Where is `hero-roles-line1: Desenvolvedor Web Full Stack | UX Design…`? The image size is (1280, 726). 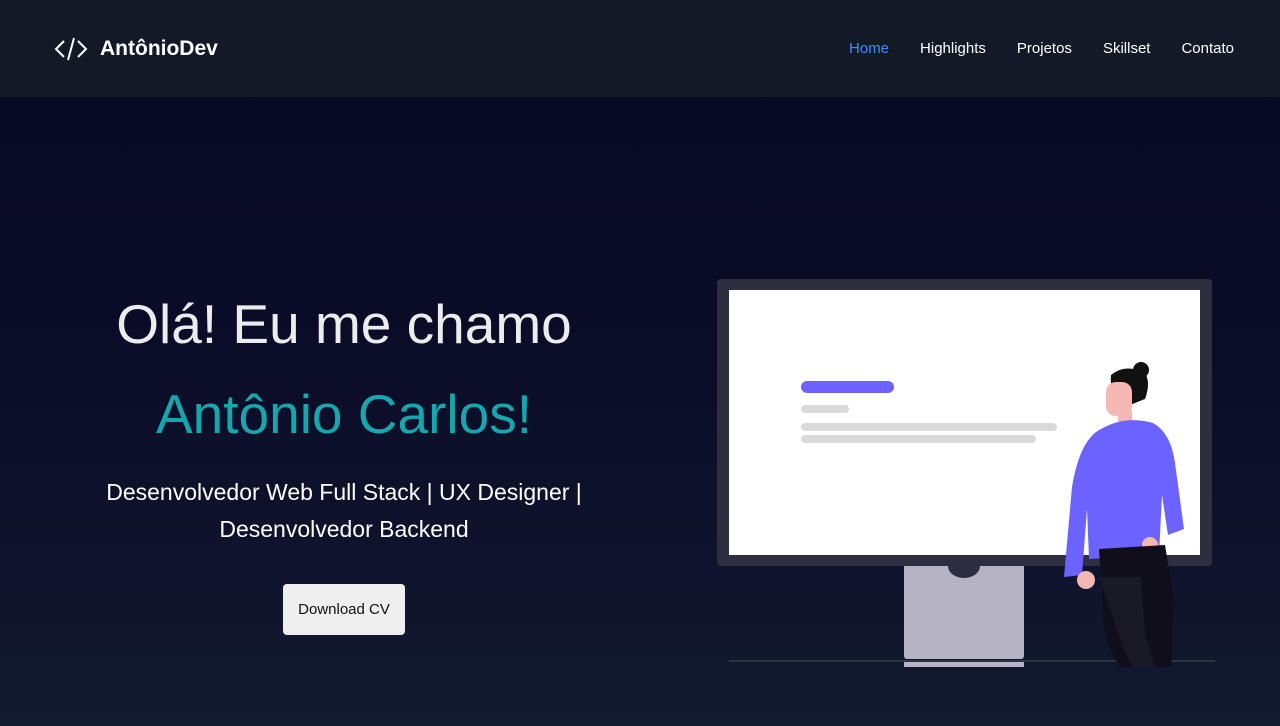
hero-roles-line1: Desenvolvedor Web Full Stack | UX Design… is located at coordinates (344, 492).